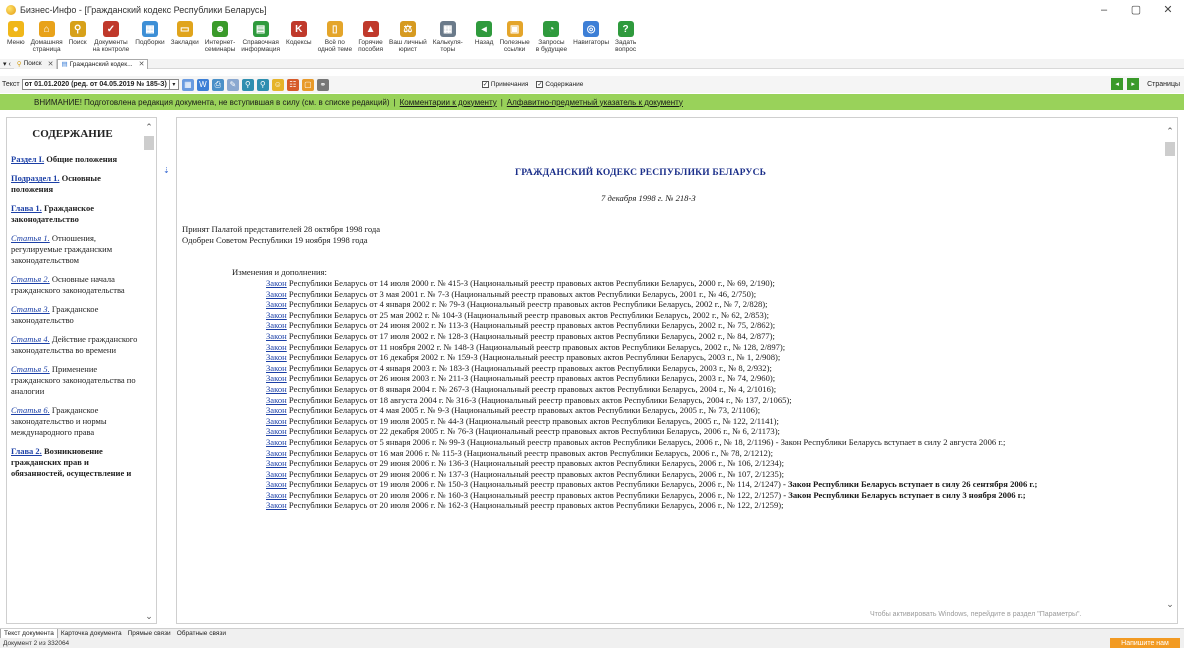 The height and width of the screenshot is (648, 1184). Describe the element at coordinates (1133, 84) in the screenshot. I see `next-page-icon: ▸` at that location.